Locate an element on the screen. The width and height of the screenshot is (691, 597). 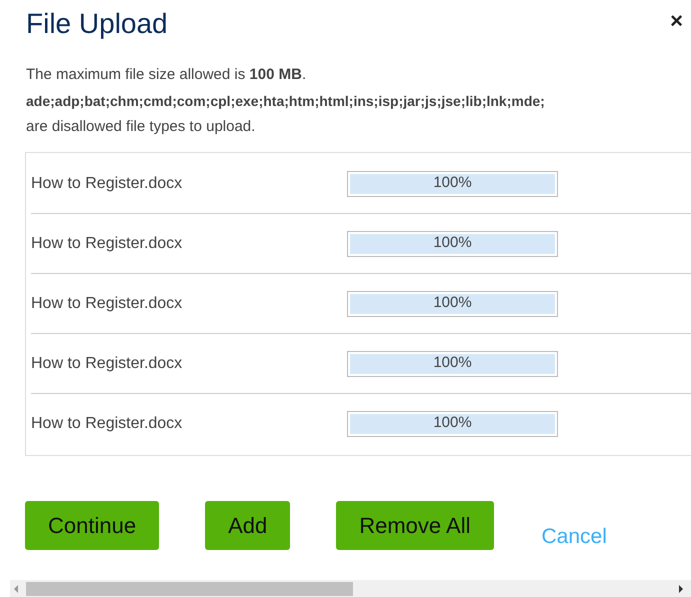
disallowed-note: are disallowed file types to upload. is located at coordinates (141, 127).